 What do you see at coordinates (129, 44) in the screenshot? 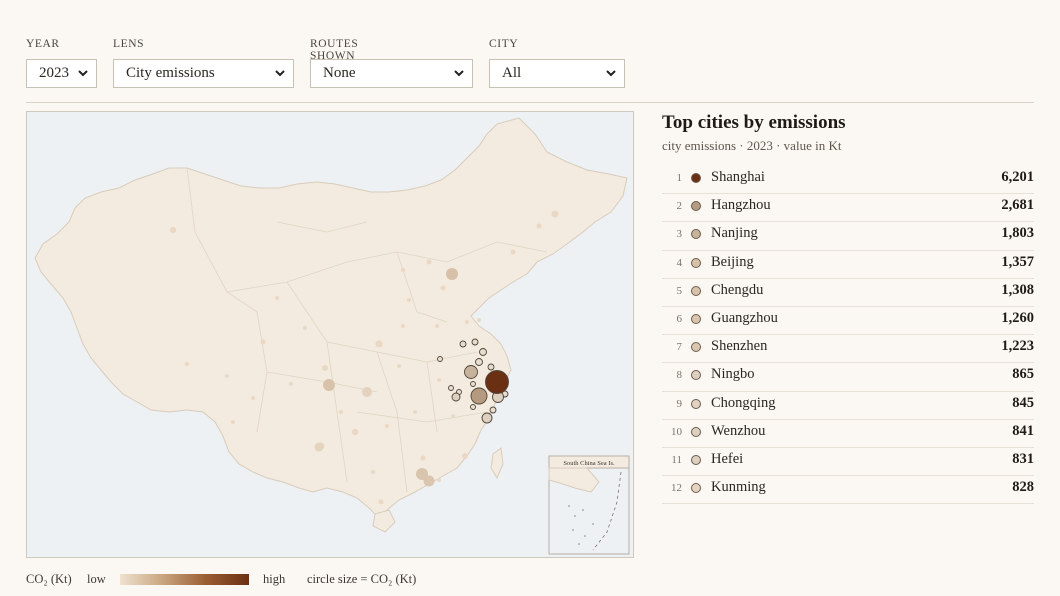
I see `lens-label: LENS` at bounding box center [129, 44].